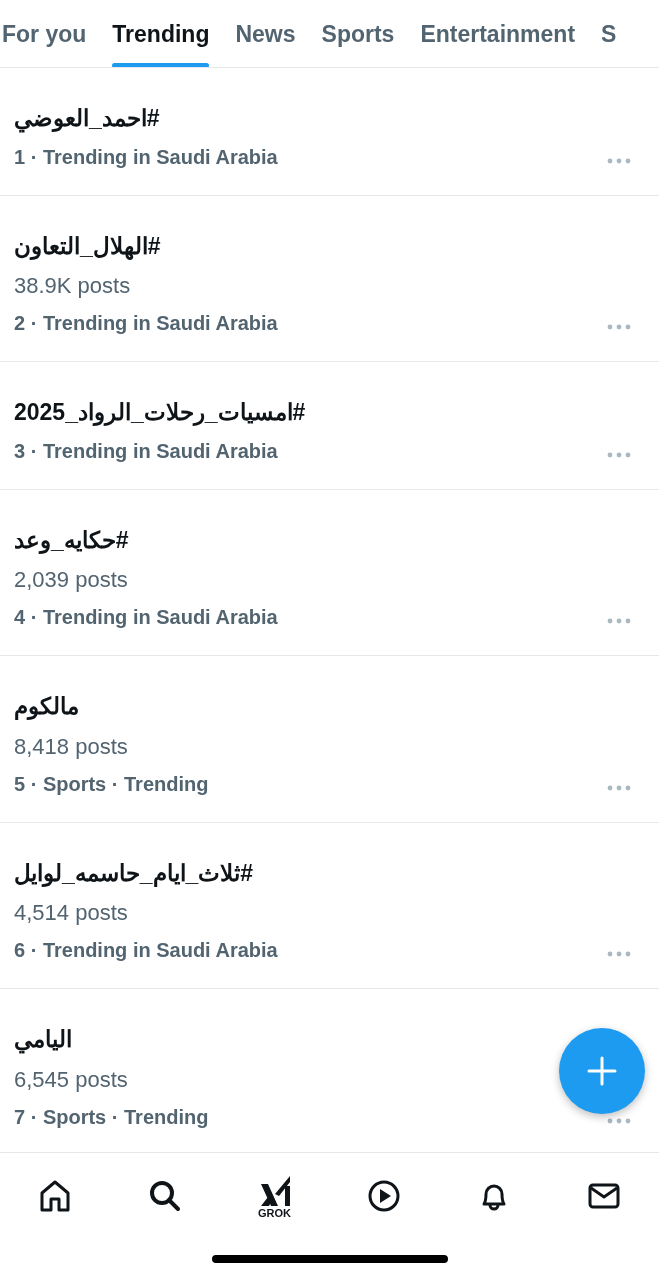  I want to click on trend-title: #امسيات_رحلات_الرواد_2025, so click(160, 412).